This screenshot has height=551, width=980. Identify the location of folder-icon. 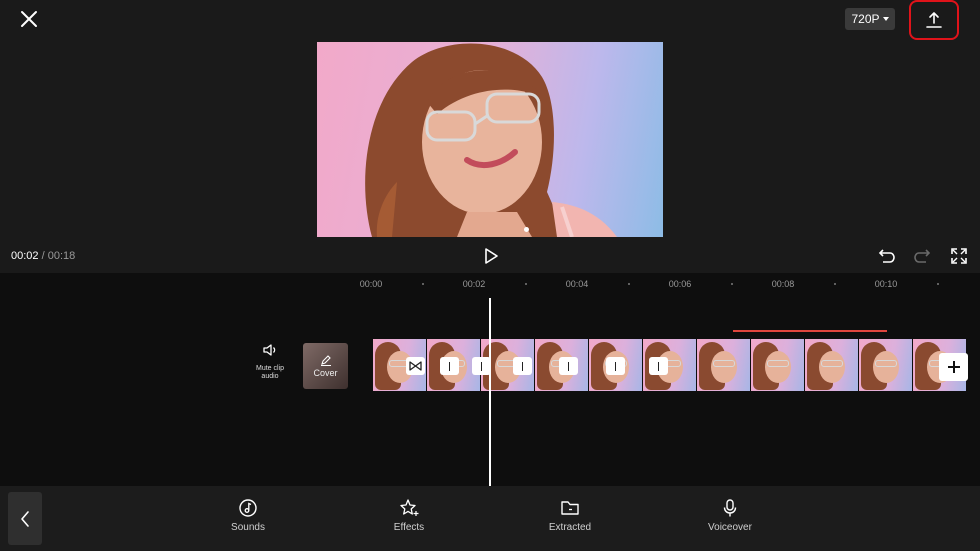
(570, 508).